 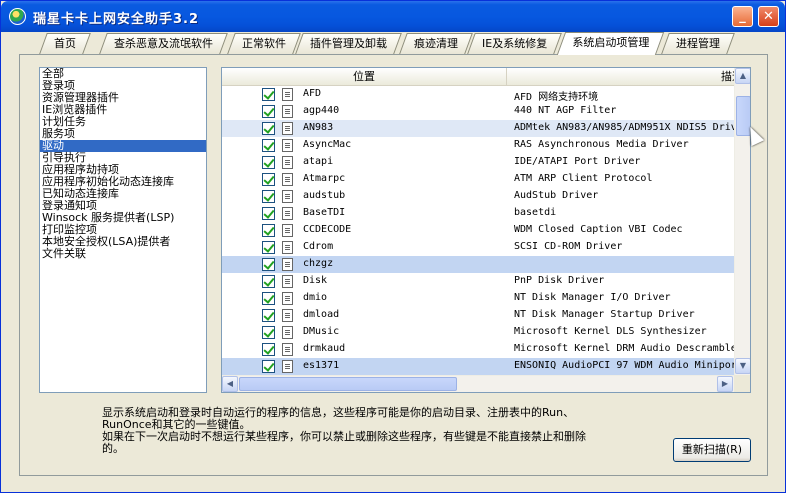 I want to click on table-row: BaseTDI basetdi, so click(x=478, y=213).